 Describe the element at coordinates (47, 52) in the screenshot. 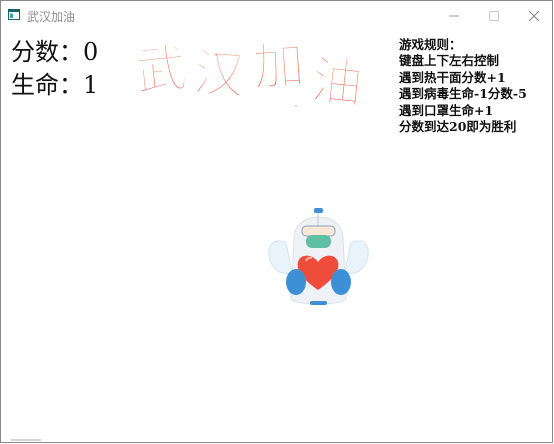

I see `score-label: 分数：` at that location.